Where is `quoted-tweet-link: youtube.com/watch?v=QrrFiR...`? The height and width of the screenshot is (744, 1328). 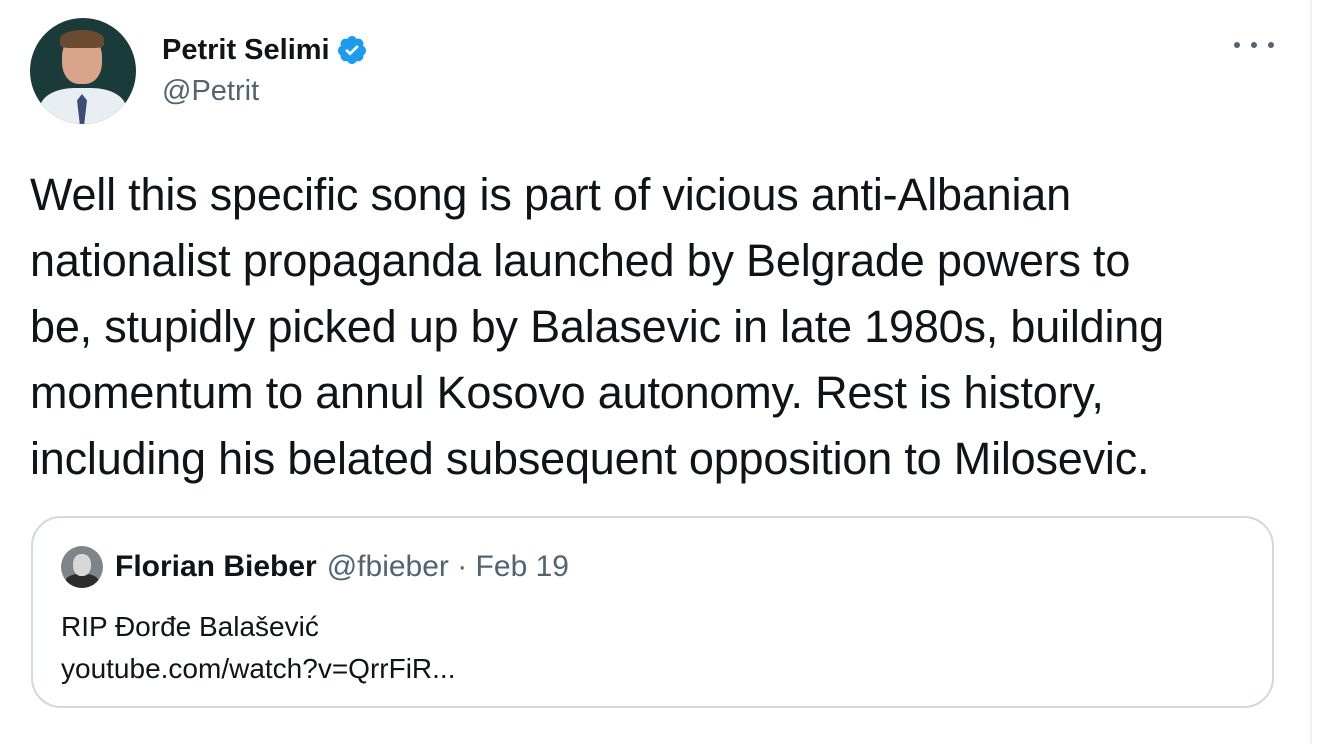 quoted-tweet-link: youtube.com/watch?v=QrrFiR... is located at coordinates (258, 669).